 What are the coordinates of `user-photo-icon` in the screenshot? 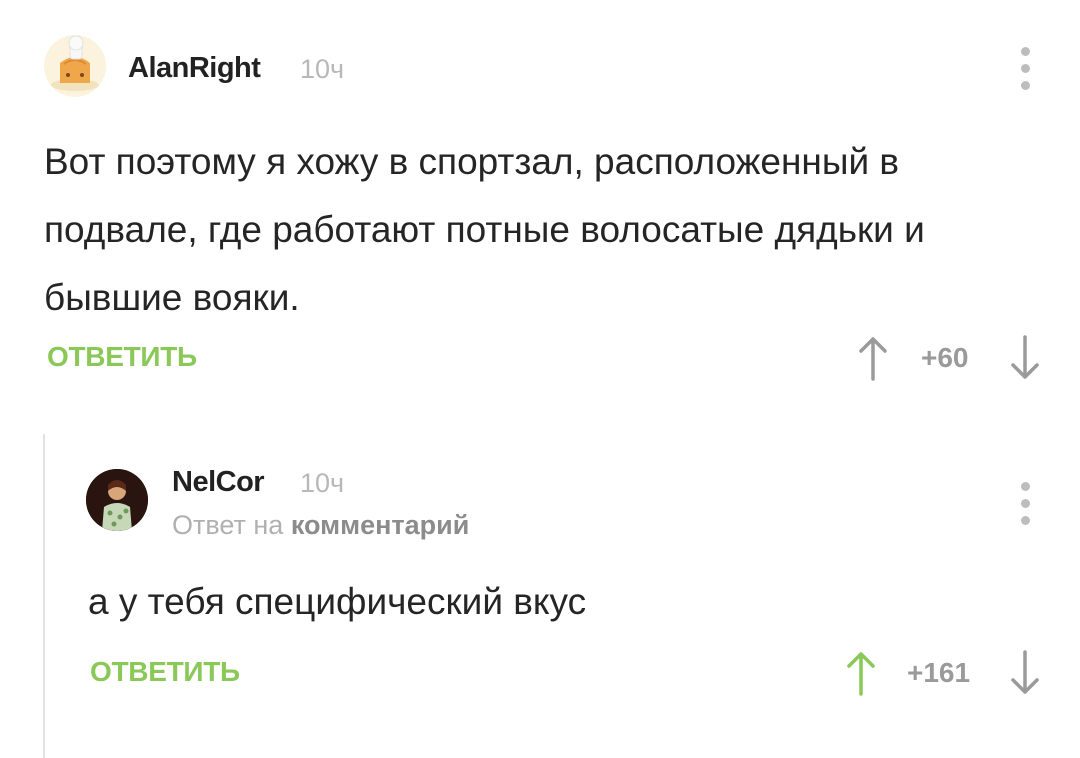 It's located at (117, 500).